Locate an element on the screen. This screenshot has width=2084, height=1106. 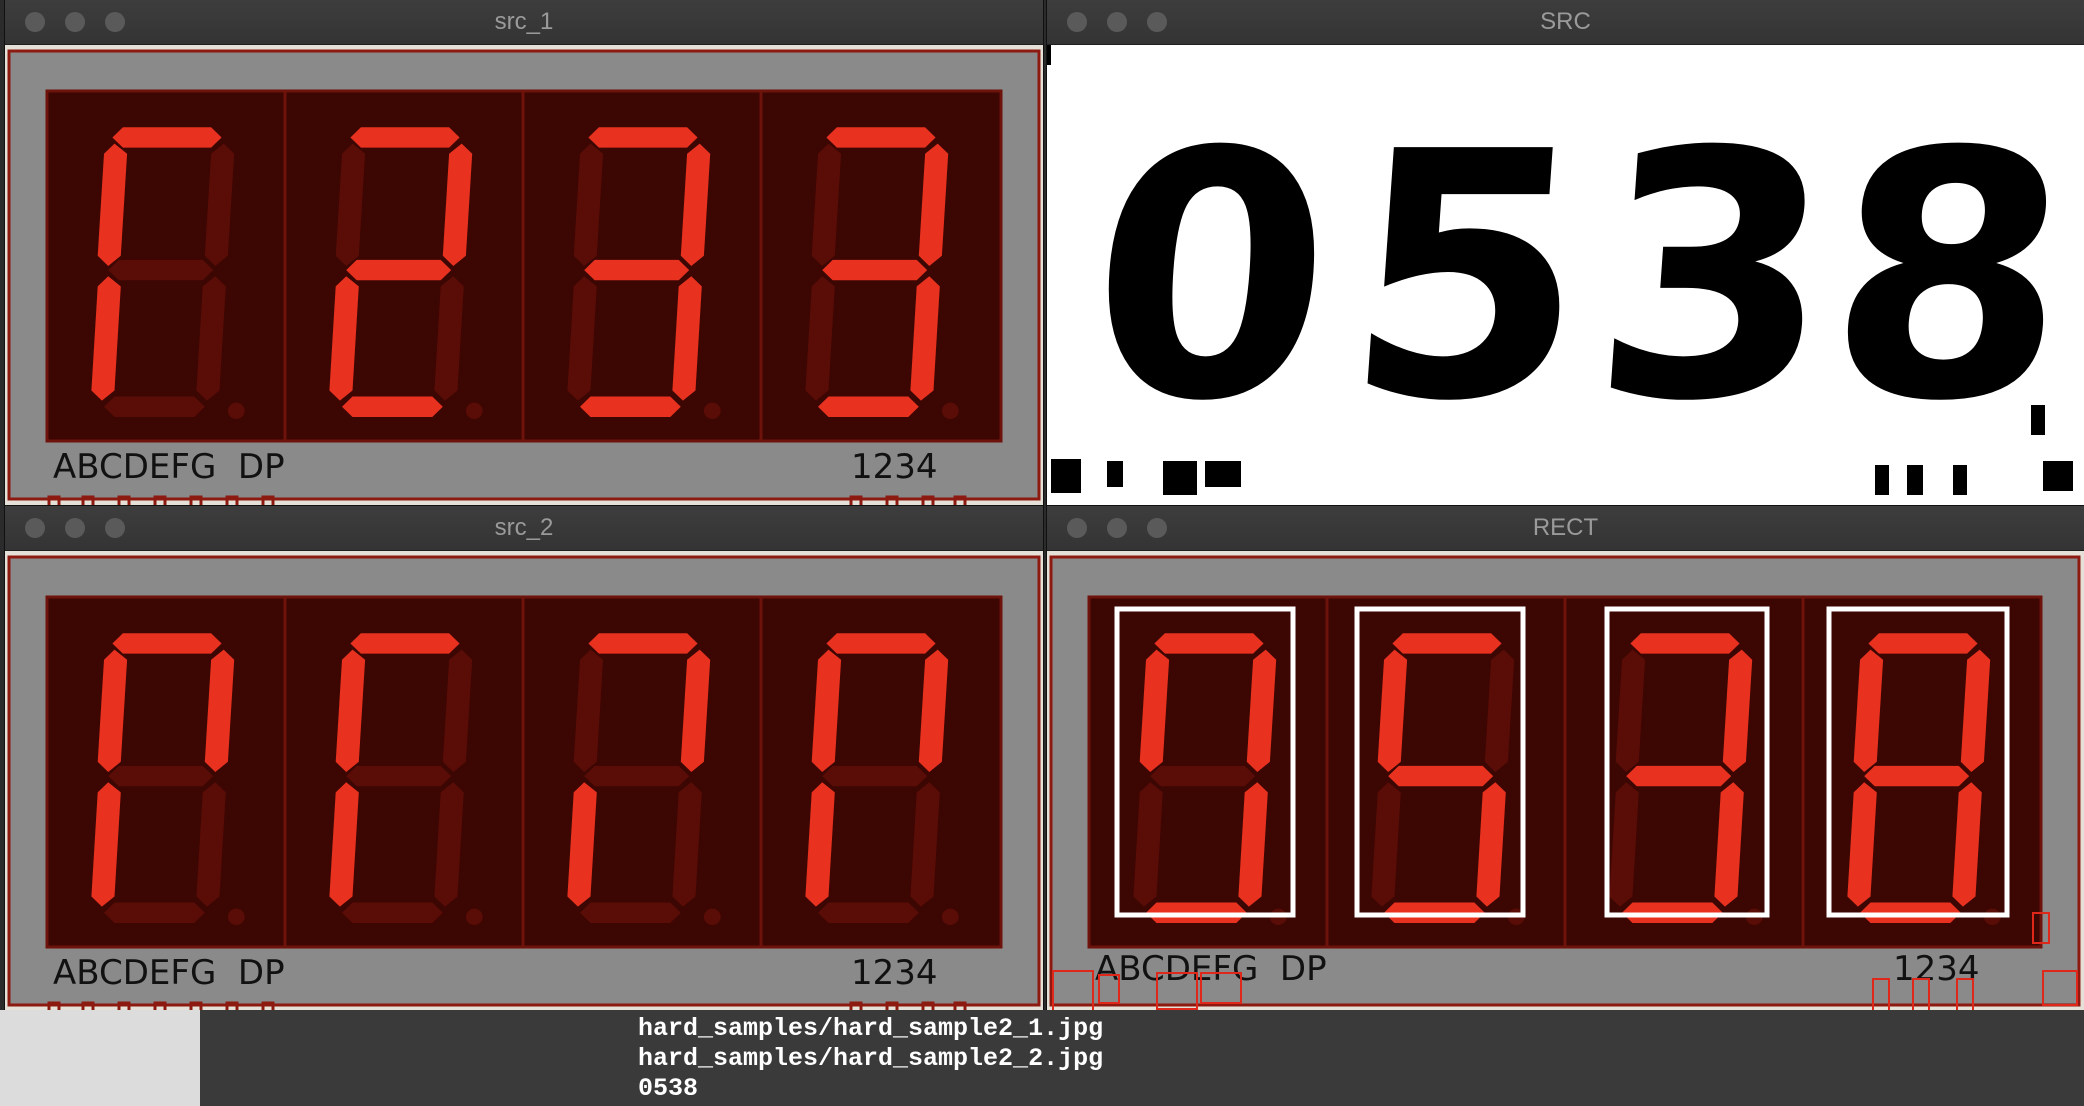
window-title: src_2 is located at coordinates (524, 527).